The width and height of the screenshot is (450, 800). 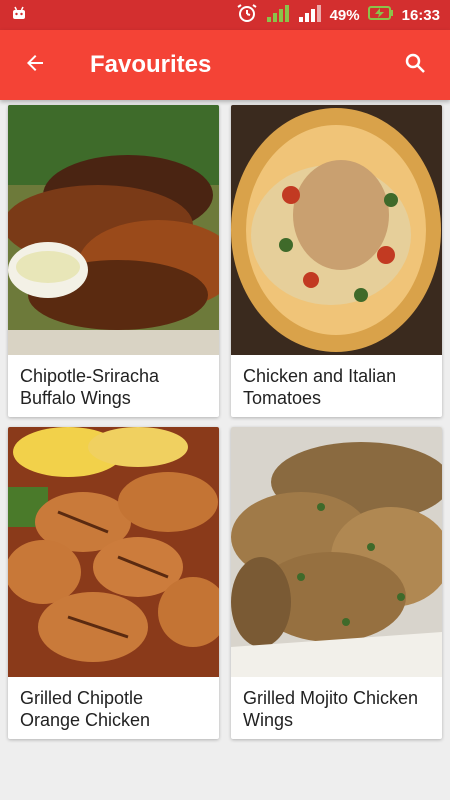 What do you see at coordinates (278, 15) in the screenshot?
I see `signal-icon` at bounding box center [278, 15].